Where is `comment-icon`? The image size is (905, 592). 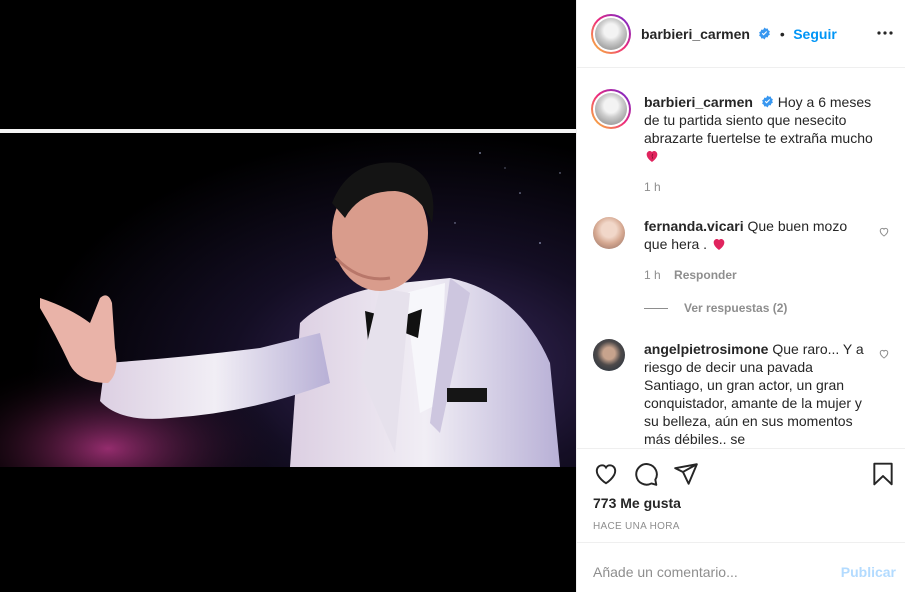
comment-icon is located at coordinates (646, 474).